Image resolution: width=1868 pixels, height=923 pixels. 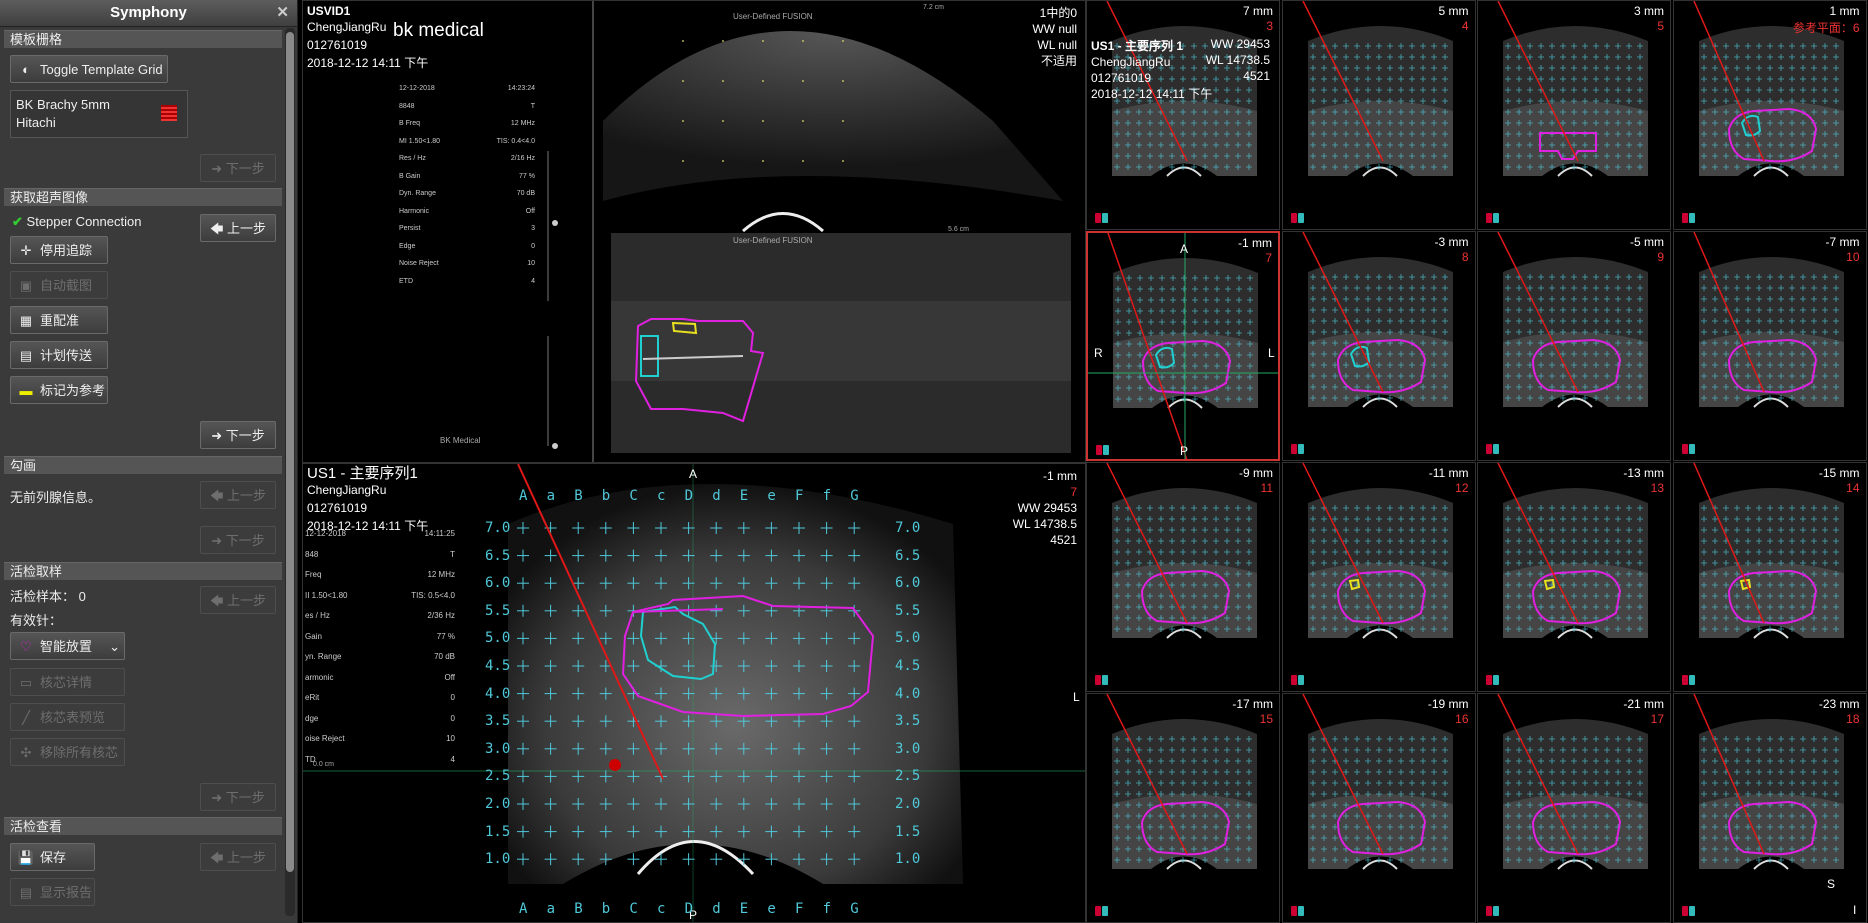 I want to click on section-template-grid: 模板栅格, so click(x=143, y=39).